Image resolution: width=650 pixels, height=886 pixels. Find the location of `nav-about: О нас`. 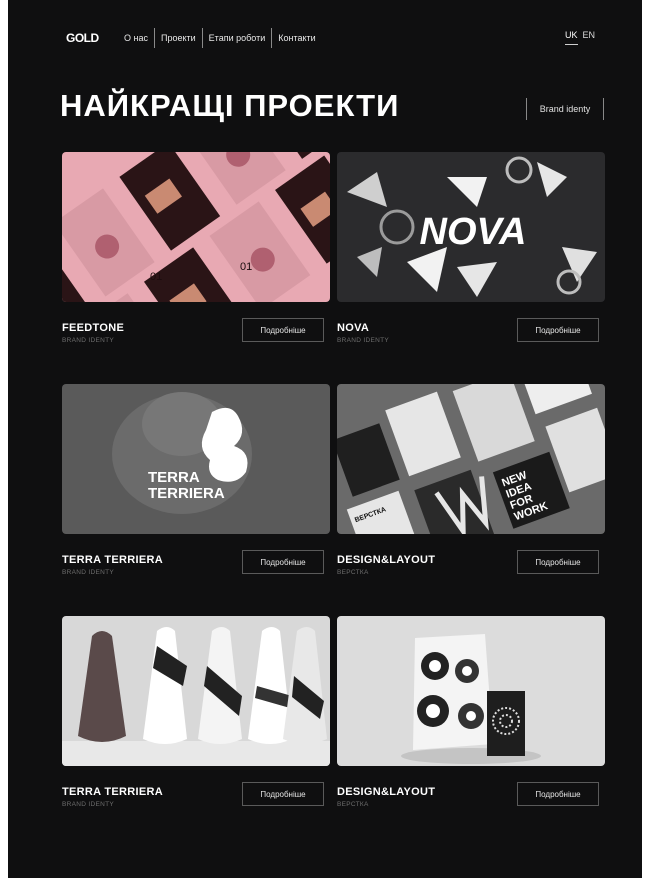

nav-about: О нас is located at coordinates (136, 38).